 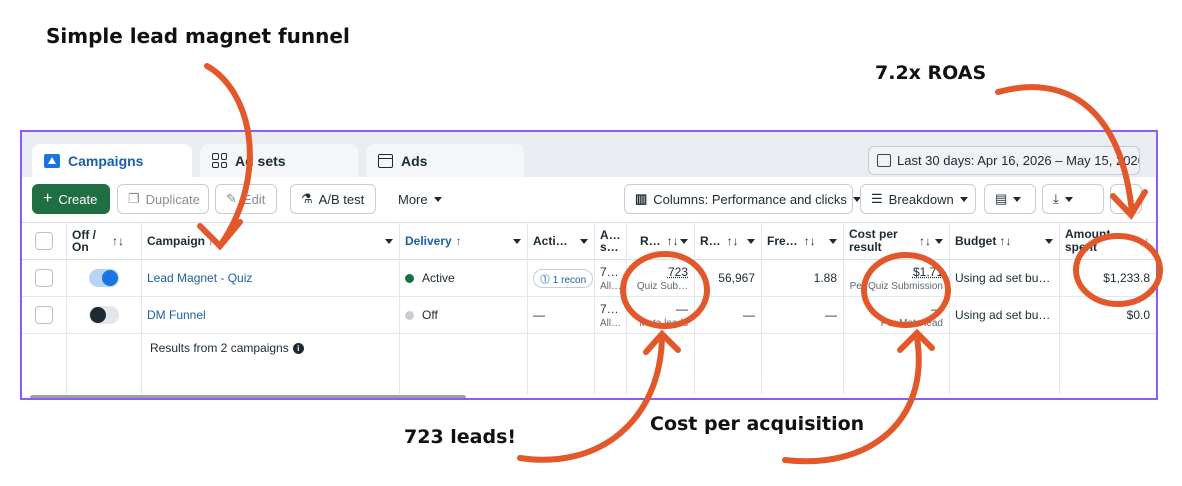 What do you see at coordinates (831, 315) in the screenshot?
I see `frequency-value: —` at bounding box center [831, 315].